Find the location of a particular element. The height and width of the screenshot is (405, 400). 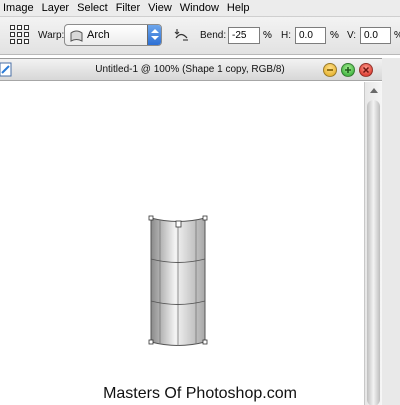

minimize-button is located at coordinates (330, 70).